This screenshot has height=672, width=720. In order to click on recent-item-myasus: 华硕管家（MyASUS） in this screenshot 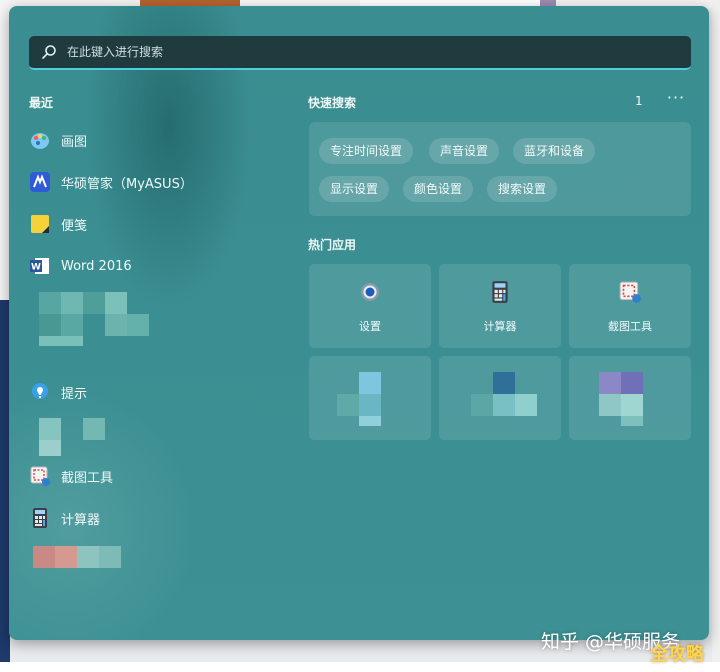, I will do `click(111, 182)`.